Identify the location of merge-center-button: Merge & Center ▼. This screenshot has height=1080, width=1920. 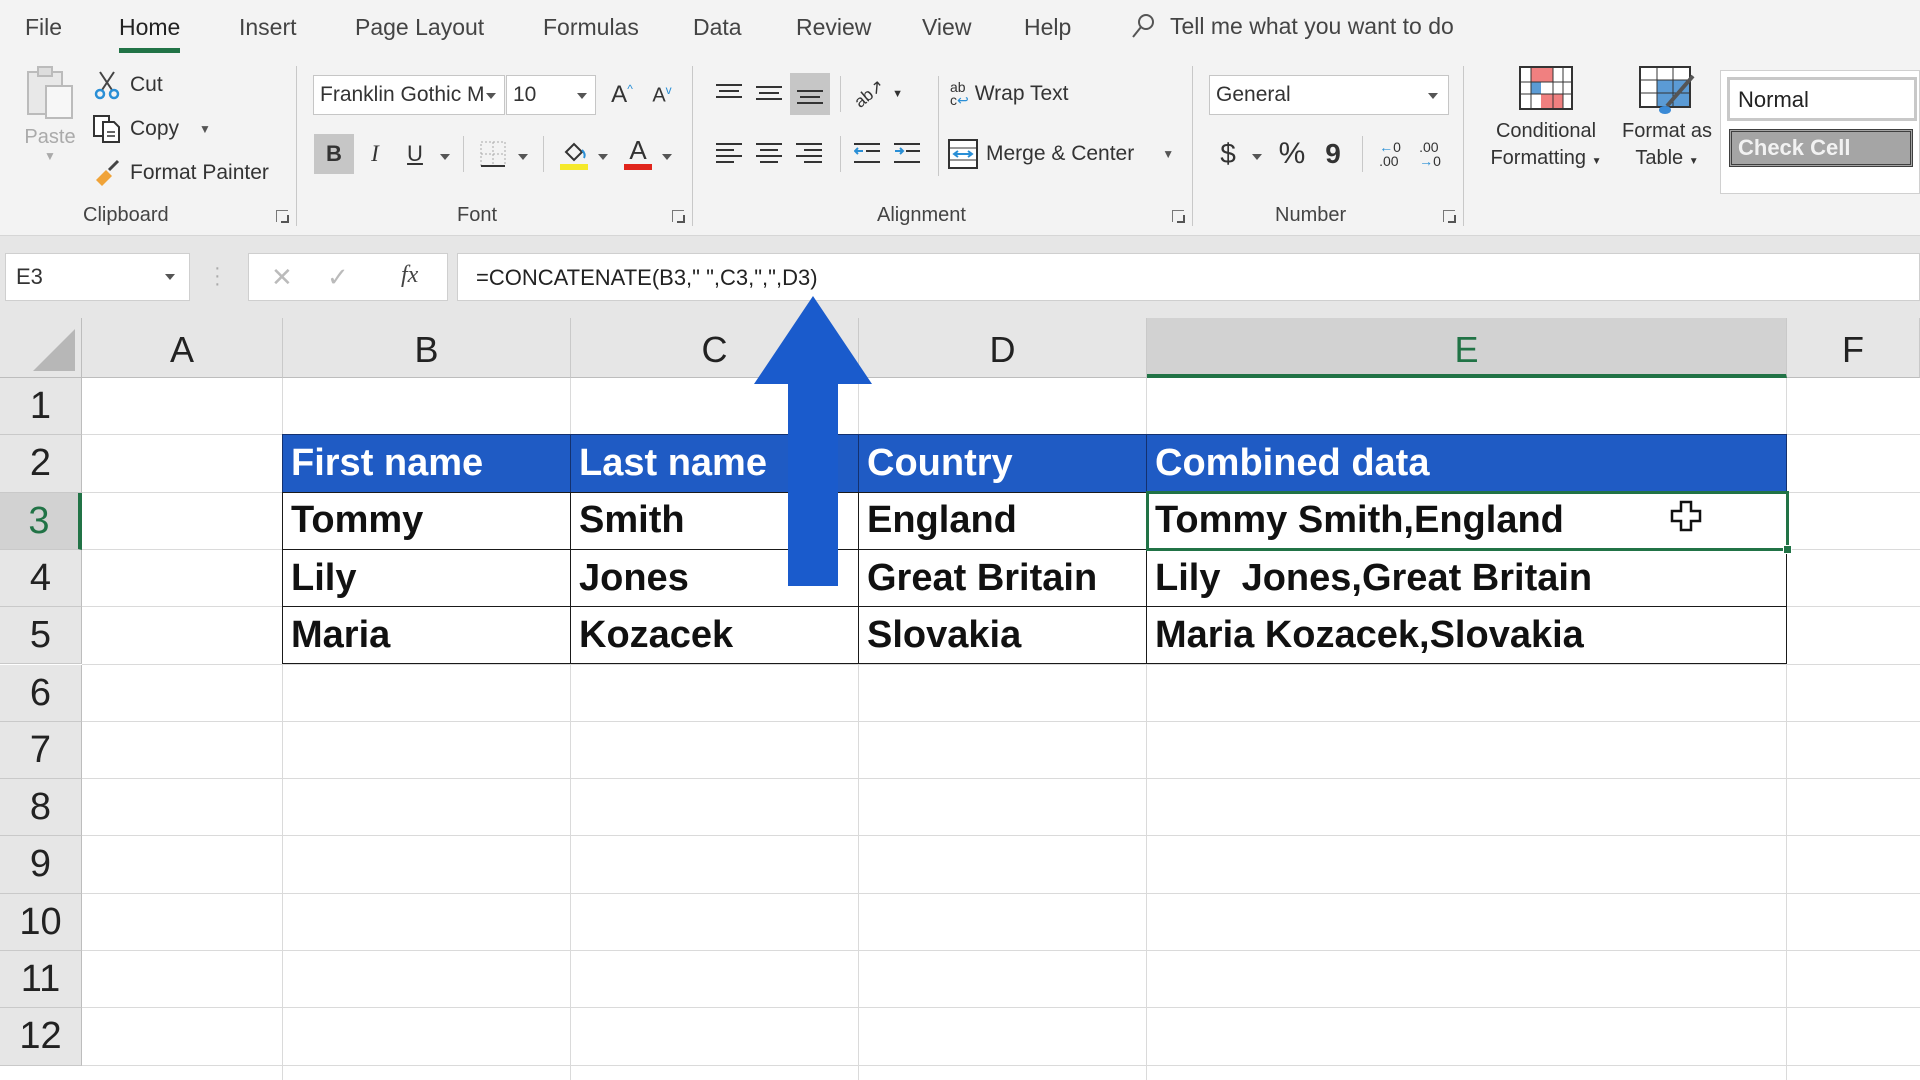
(1063, 154).